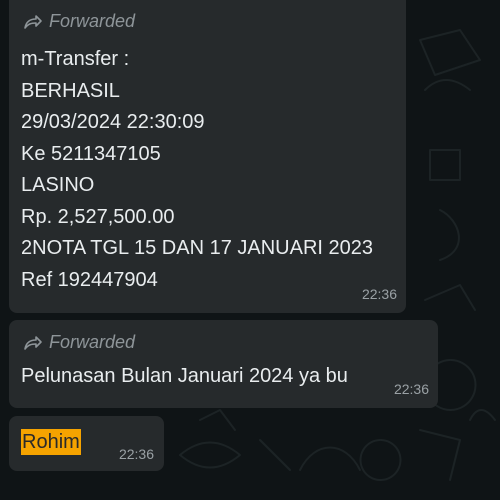 This screenshot has height=500, width=500. I want to click on message-line: 29/03/2024 22:30:09, so click(113, 122).